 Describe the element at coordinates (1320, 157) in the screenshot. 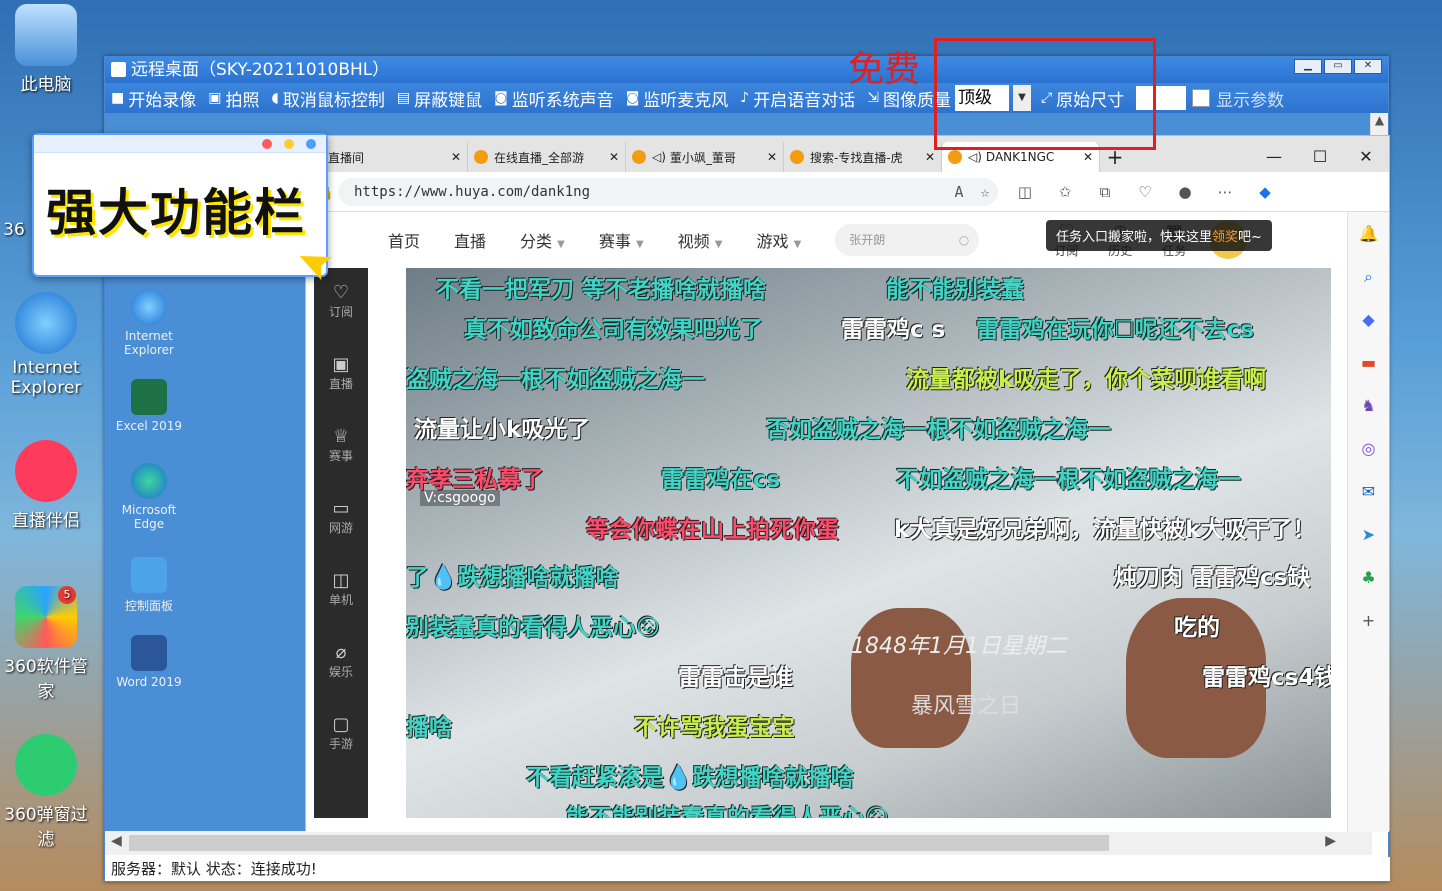

I see `maximize-button: ☐` at that location.